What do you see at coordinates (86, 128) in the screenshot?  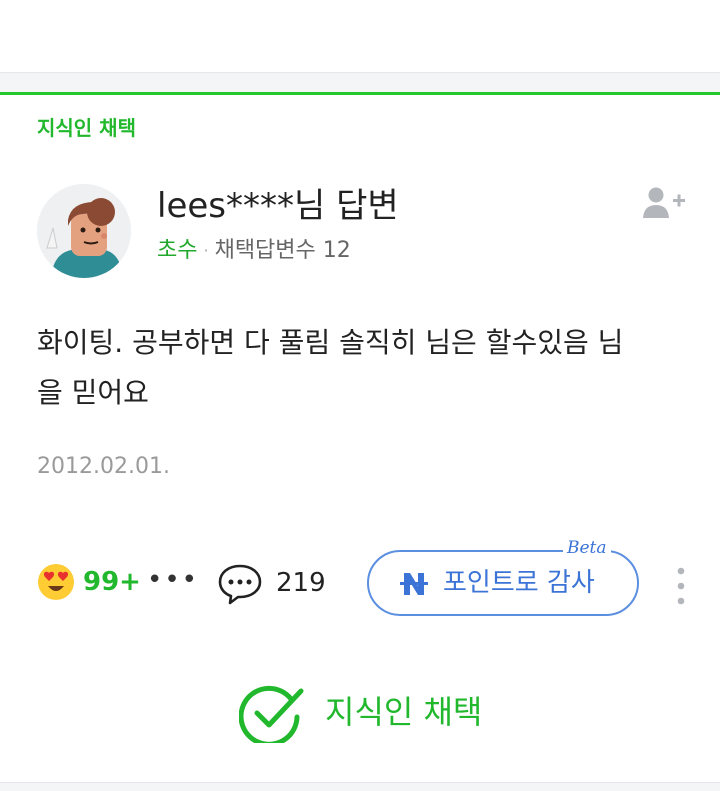 I see `adopted-badge-label: 지식인 채택` at bounding box center [86, 128].